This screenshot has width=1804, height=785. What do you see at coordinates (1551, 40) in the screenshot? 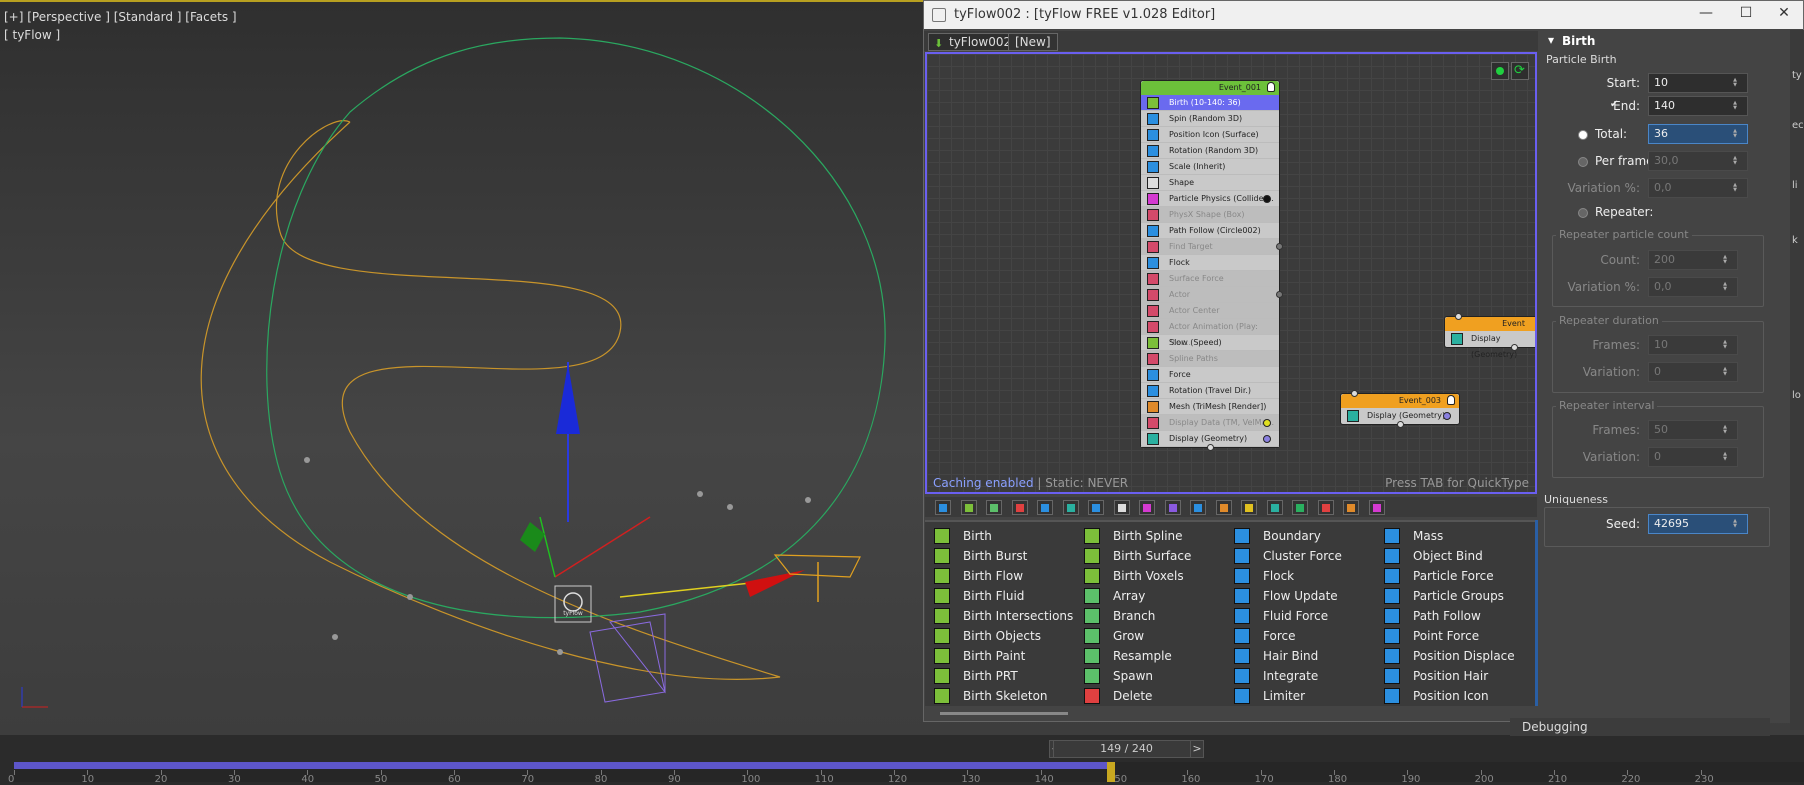
I see `rollout-arrow-icon: ▾` at bounding box center [1551, 40].